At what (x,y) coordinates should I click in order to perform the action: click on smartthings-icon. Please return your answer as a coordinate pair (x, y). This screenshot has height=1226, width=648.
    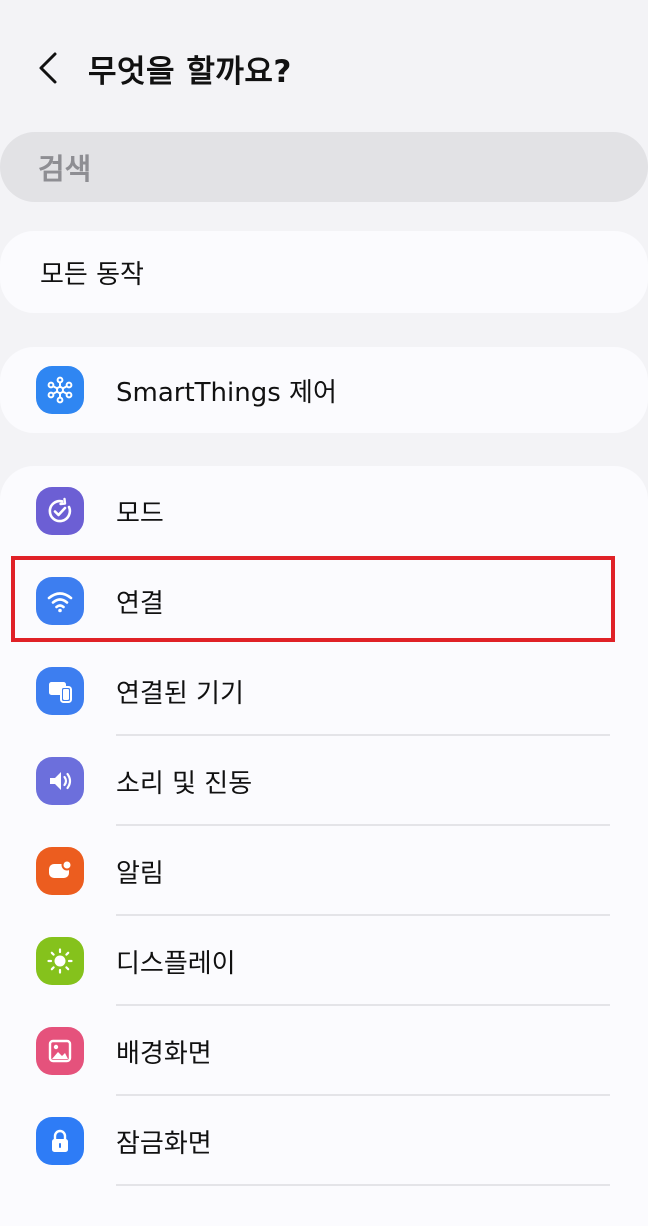
    Looking at the image, I should click on (60, 390).